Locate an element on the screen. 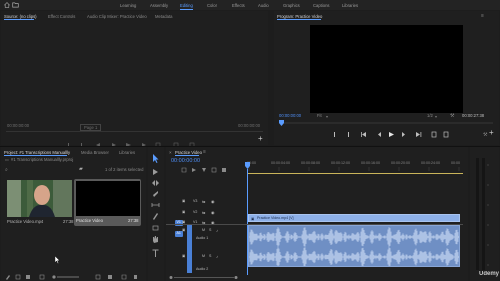  program-timecode: 00:00:00:00 is located at coordinates (290, 115).